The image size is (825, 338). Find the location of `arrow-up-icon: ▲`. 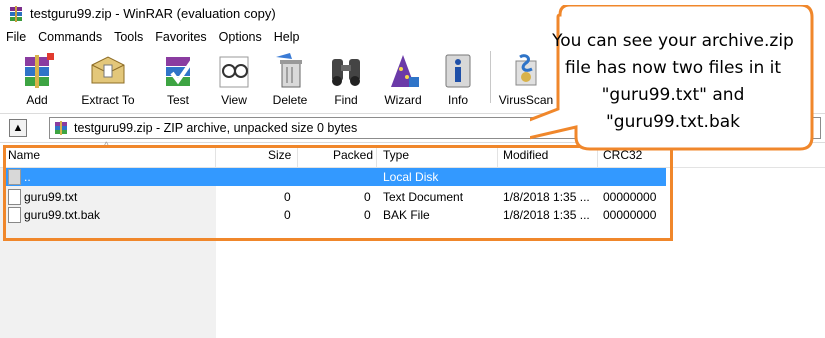

arrow-up-icon: ▲ is located at coordinates (18, 128).